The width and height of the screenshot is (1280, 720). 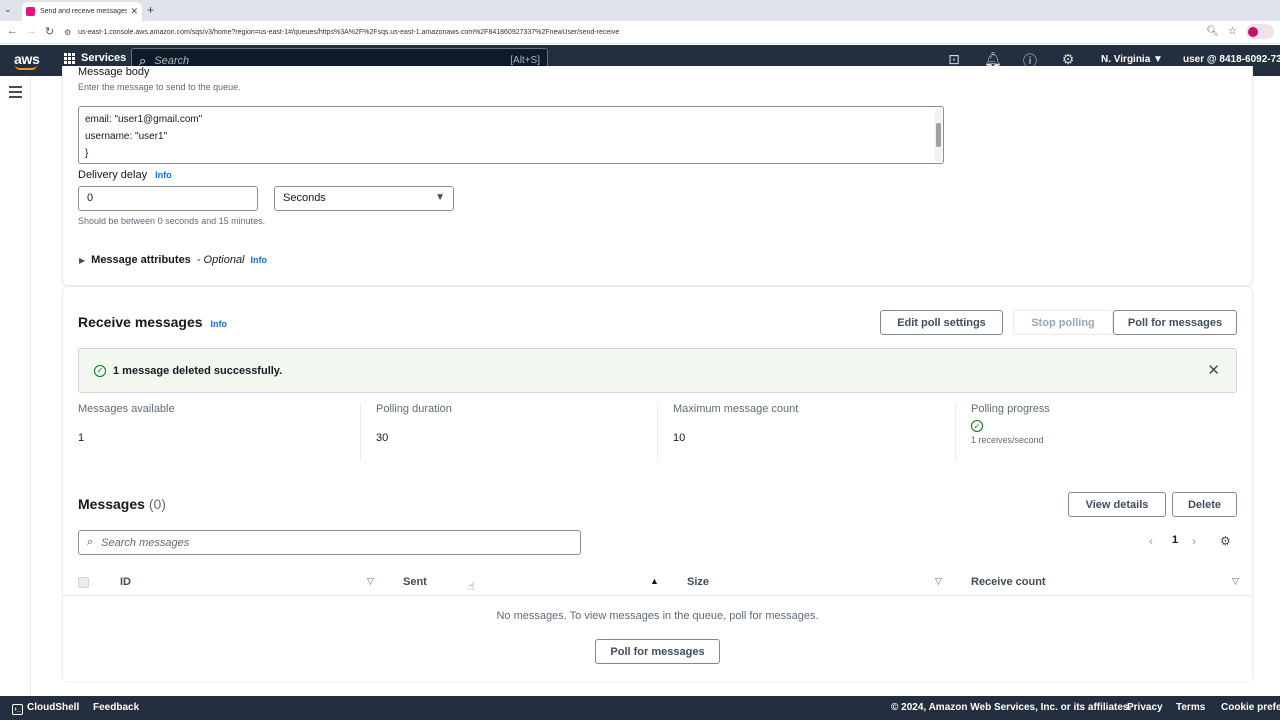 I want to click on select-all-checkbox, so click(x=83, y=582).